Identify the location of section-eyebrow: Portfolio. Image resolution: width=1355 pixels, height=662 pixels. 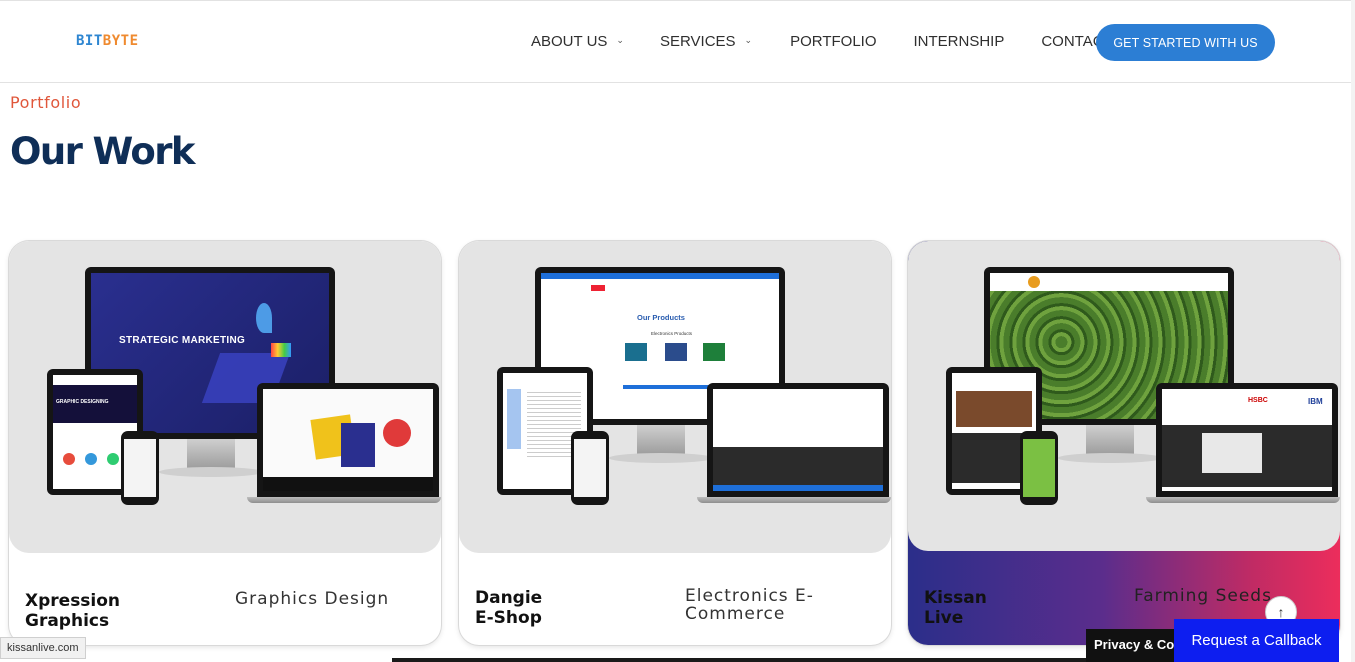
(46, 102).